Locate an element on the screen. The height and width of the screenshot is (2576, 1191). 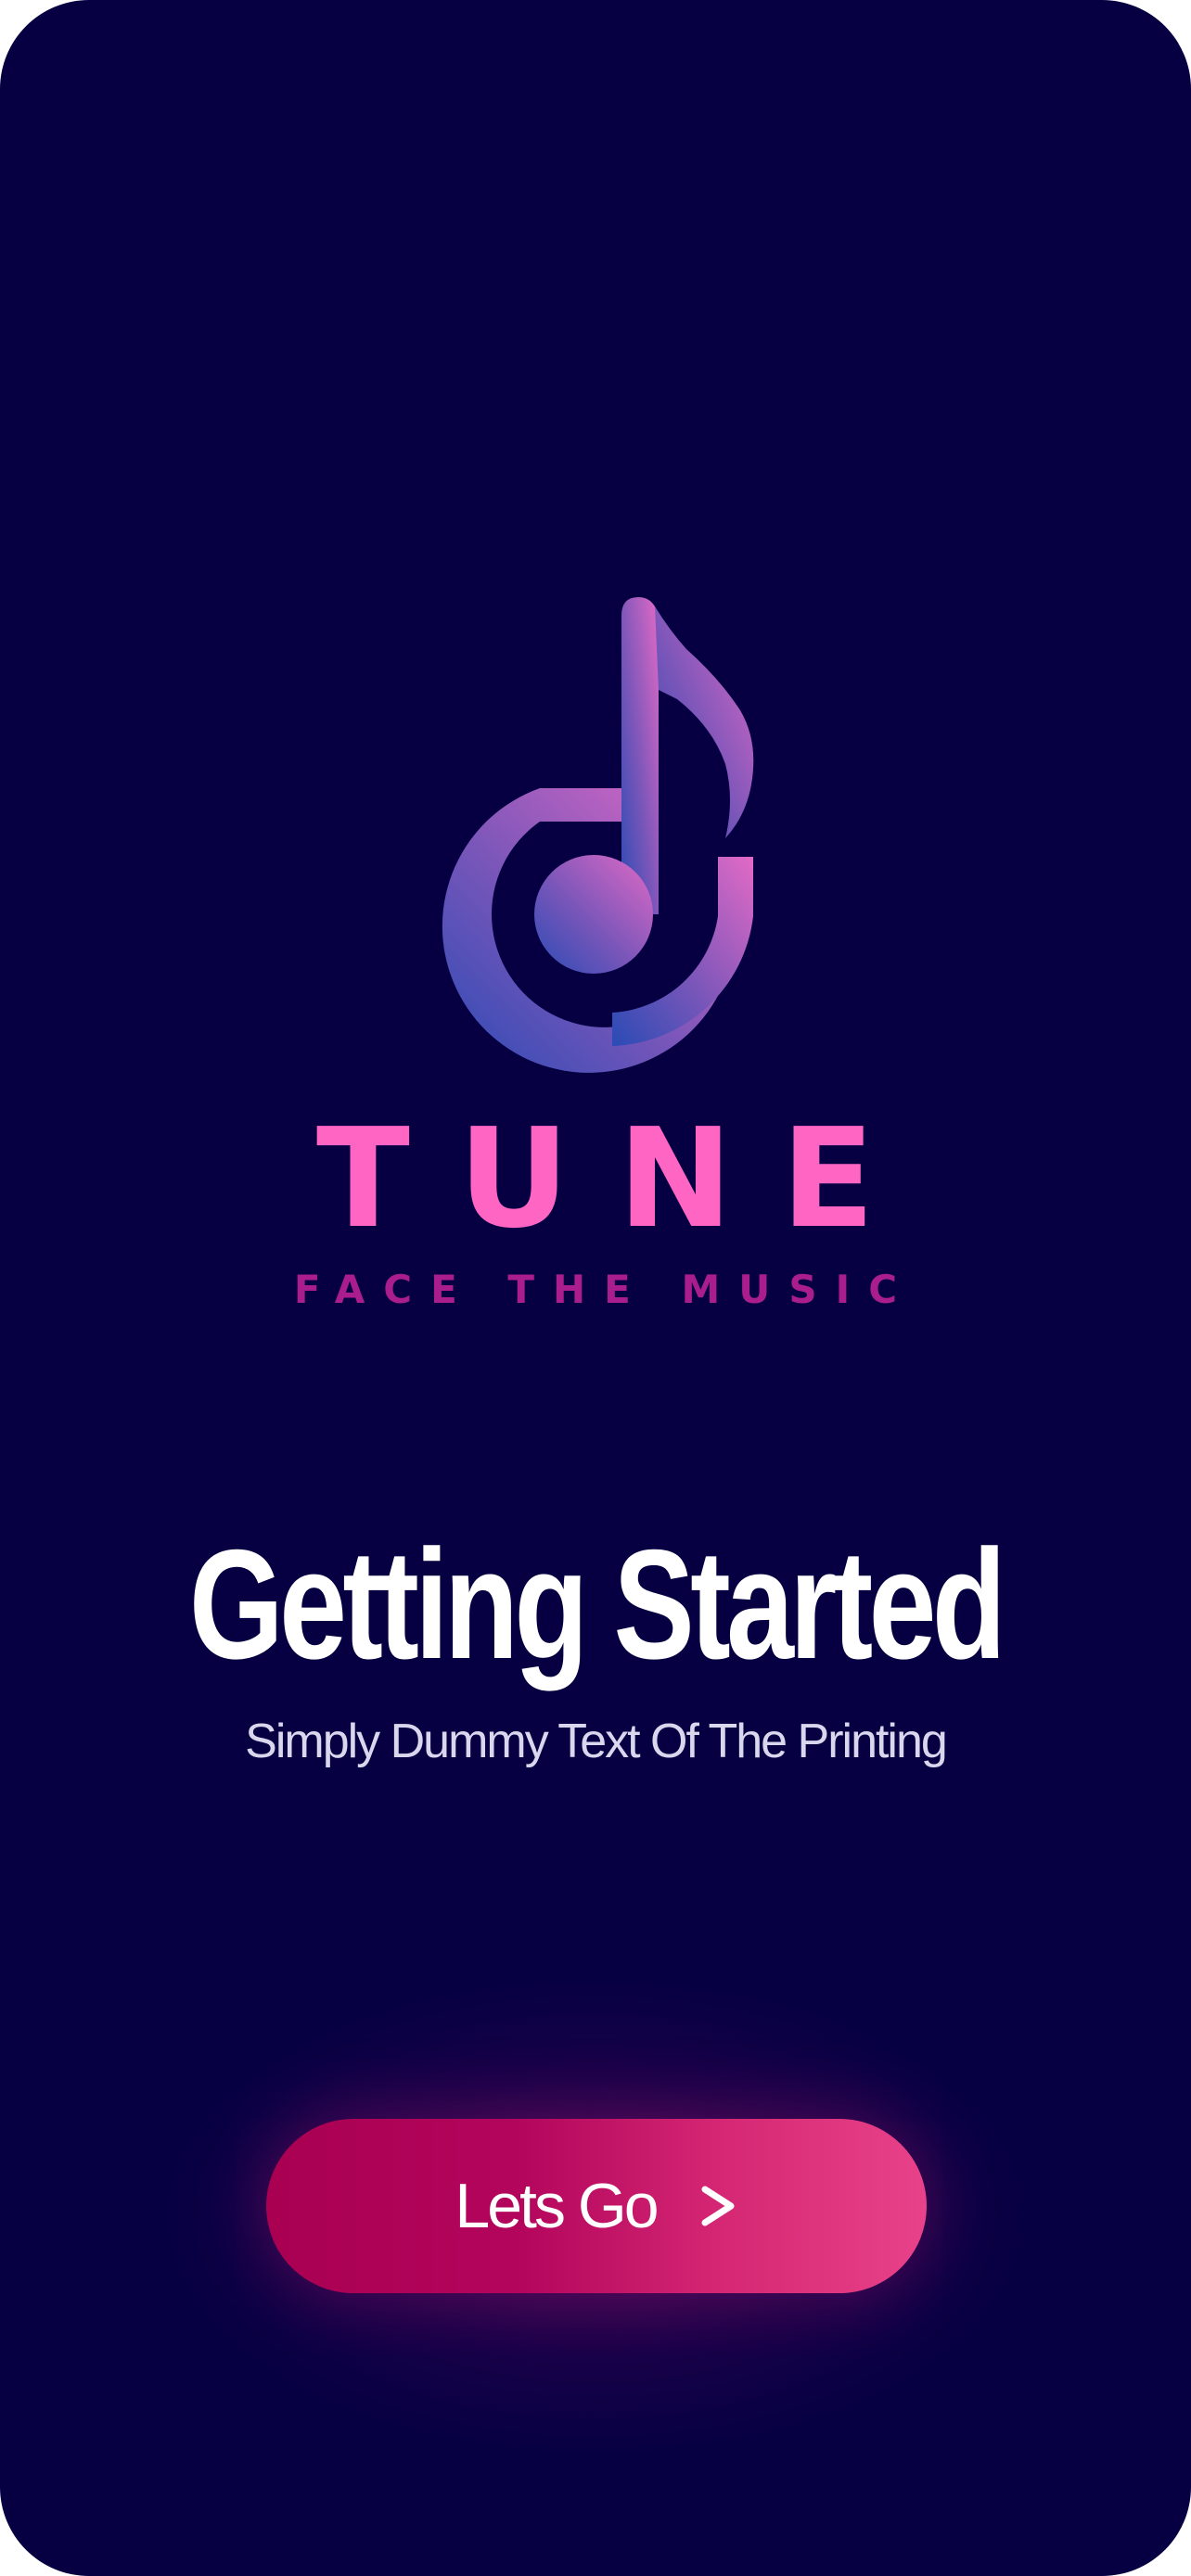
brand-name: TUNE is located at coordinates (619, 1178).